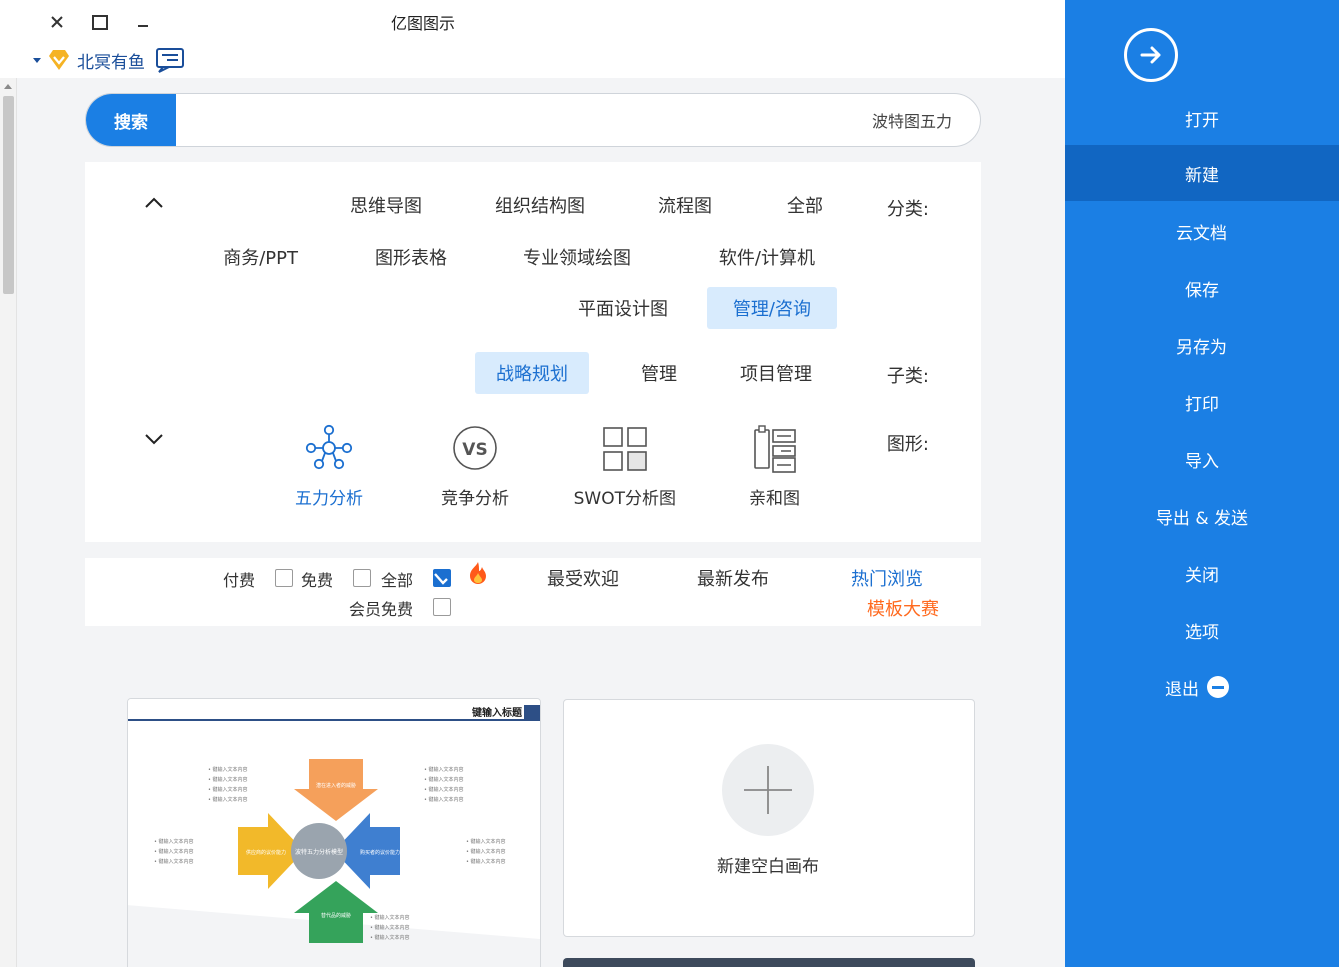  I want to click on swot-grid-icon, so click(625, 449).